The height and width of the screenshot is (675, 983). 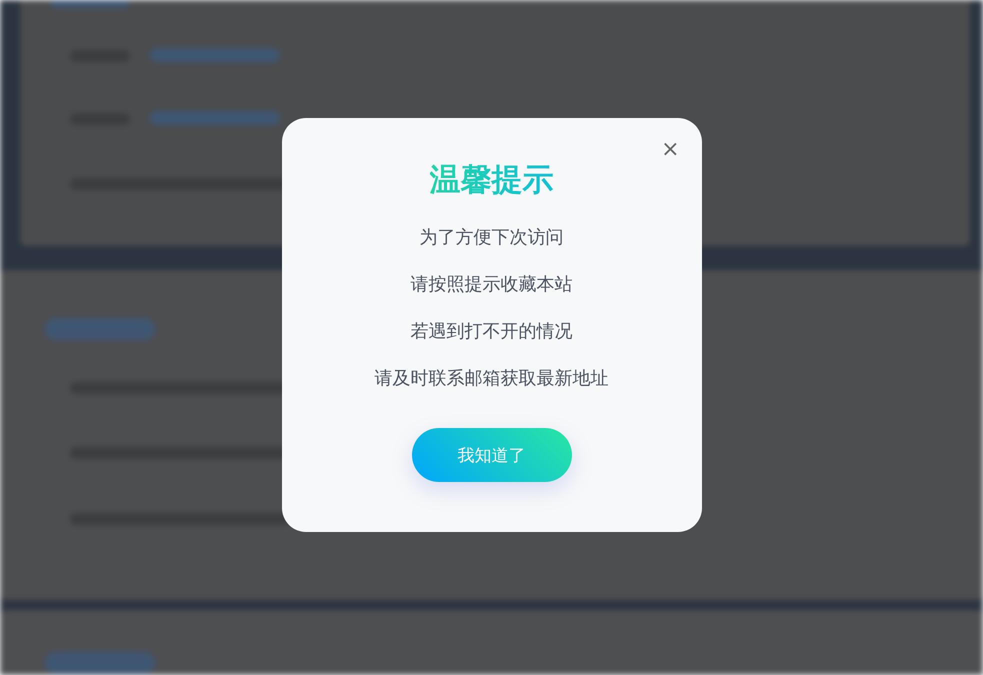 I want to click on notice-text: 请及时联系邮箱获取最新地址, so click(x=491, y=379).